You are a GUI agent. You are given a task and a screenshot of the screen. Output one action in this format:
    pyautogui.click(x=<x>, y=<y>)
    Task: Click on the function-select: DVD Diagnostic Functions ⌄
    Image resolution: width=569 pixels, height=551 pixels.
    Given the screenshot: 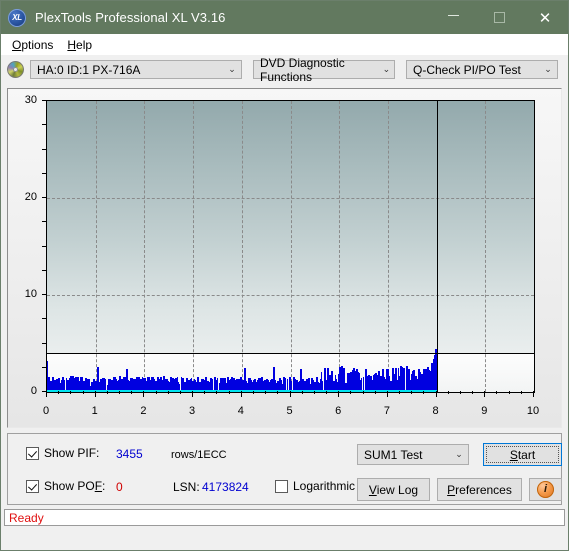 What is the action you would take?
    pyautogui.click(x=324, y=70)
    